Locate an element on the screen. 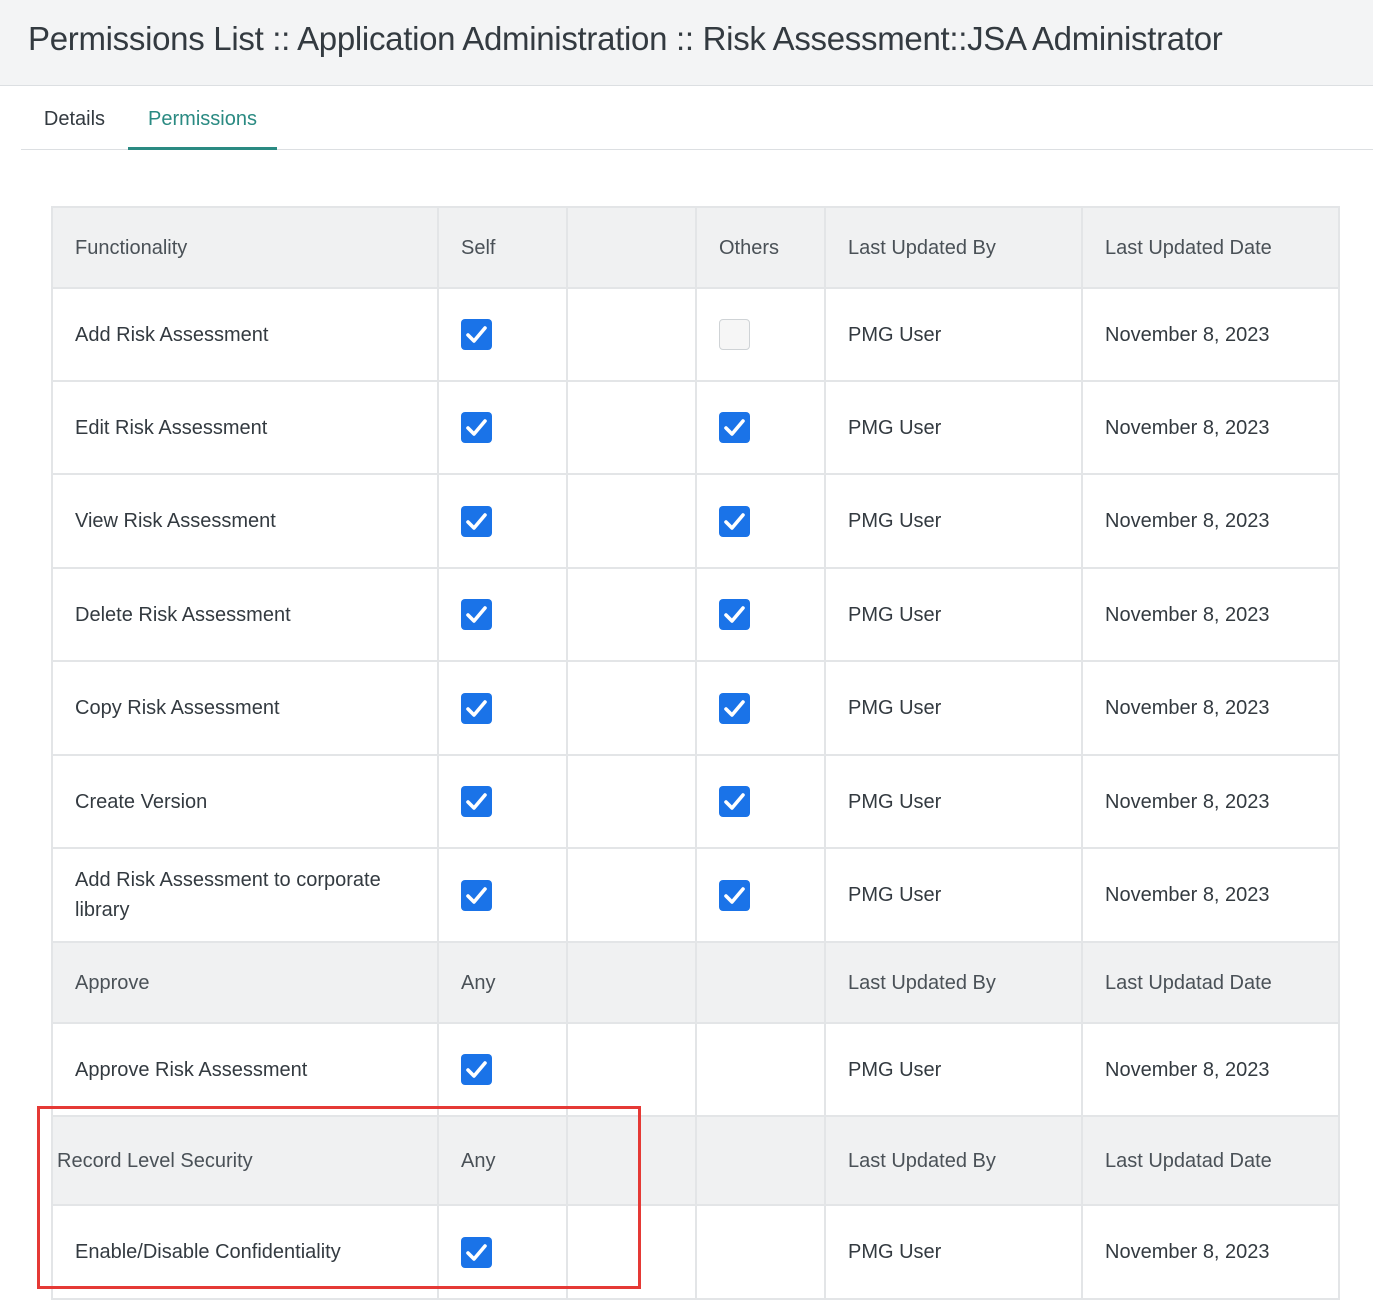 This screenshot has height=1300, width=1373. tab-bar: Details Permissions is located at coordinates (697, 118).